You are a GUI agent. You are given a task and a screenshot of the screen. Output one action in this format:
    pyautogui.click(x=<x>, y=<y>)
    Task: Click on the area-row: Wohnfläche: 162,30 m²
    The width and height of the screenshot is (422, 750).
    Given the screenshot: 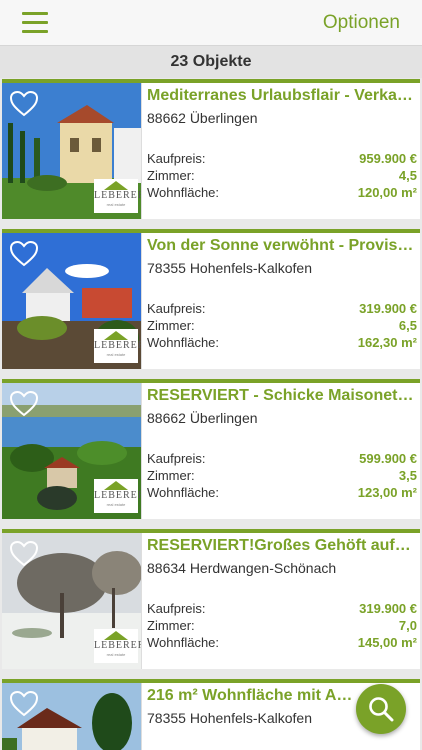 What is the action you would take?
    pyautogui.click(x=282, y=342)
    